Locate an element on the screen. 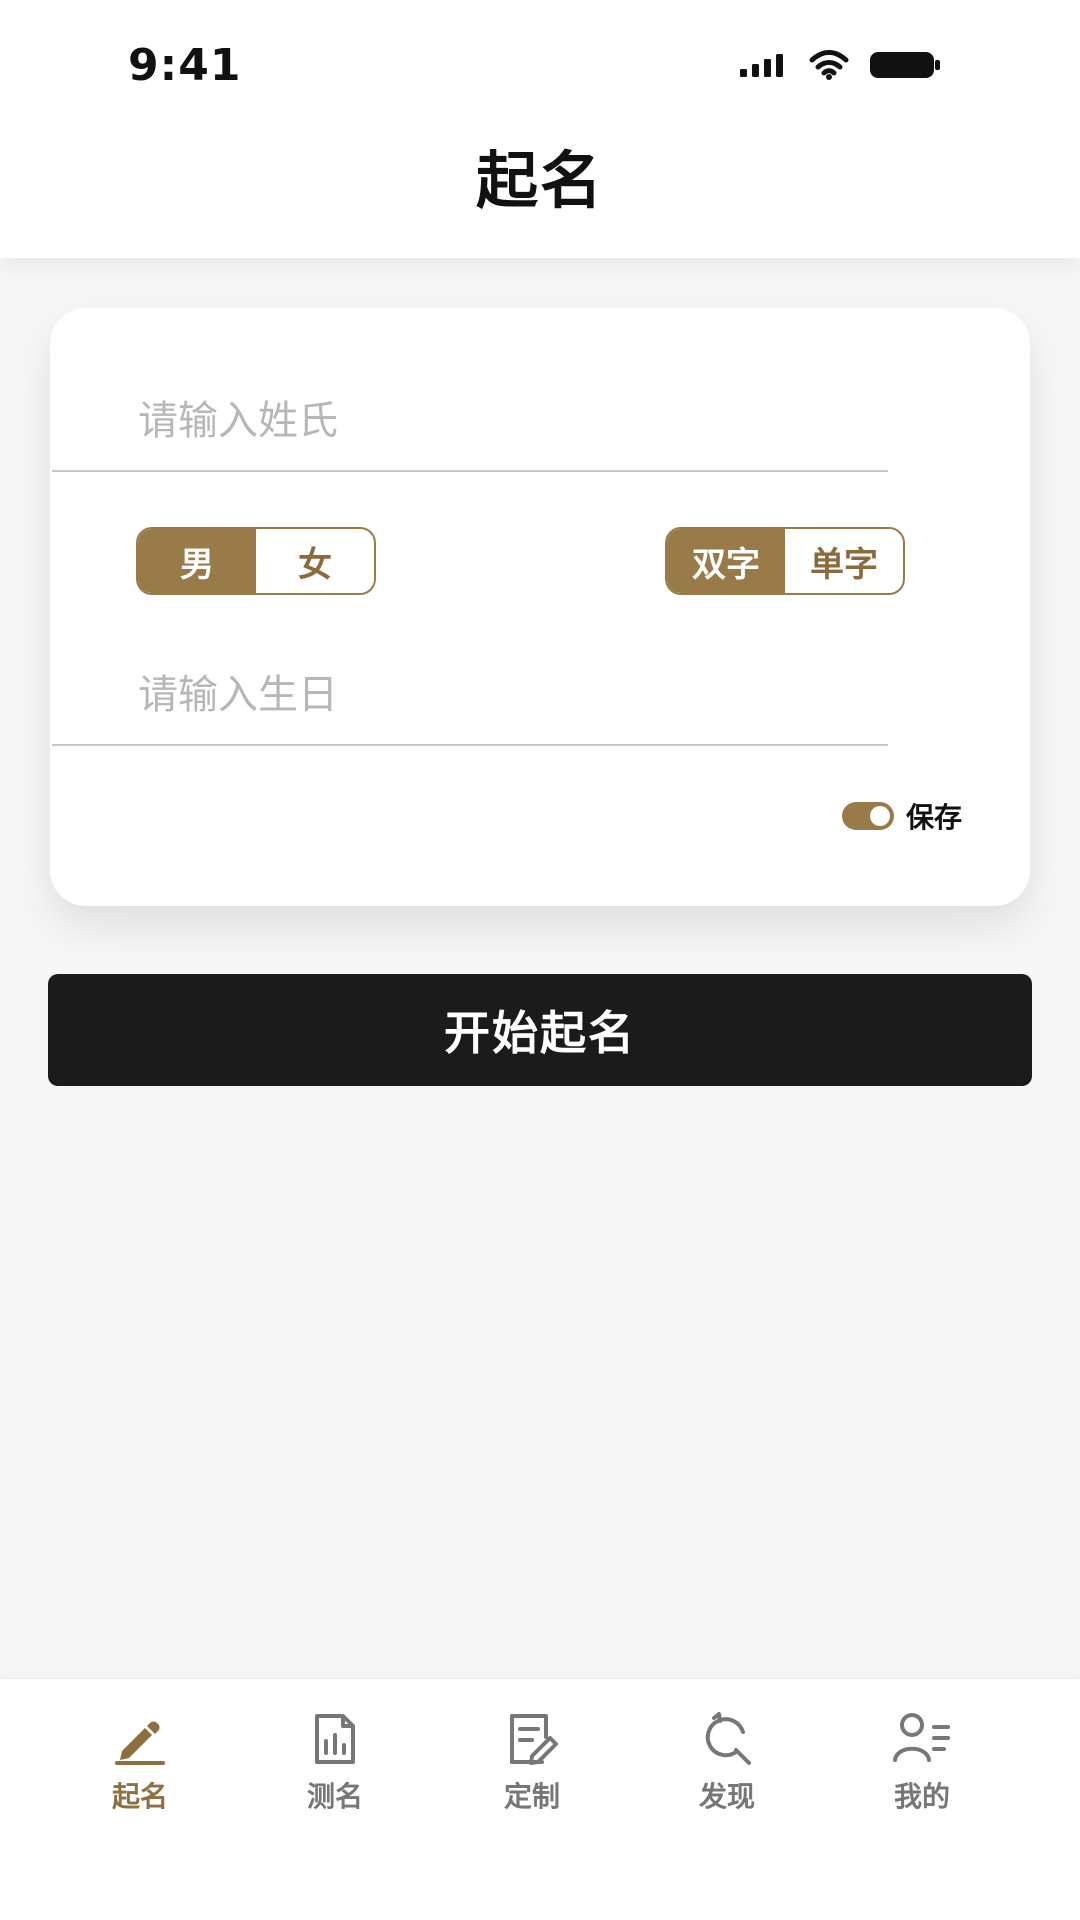  save-label: 保存 is located at coordinates (934, 817).